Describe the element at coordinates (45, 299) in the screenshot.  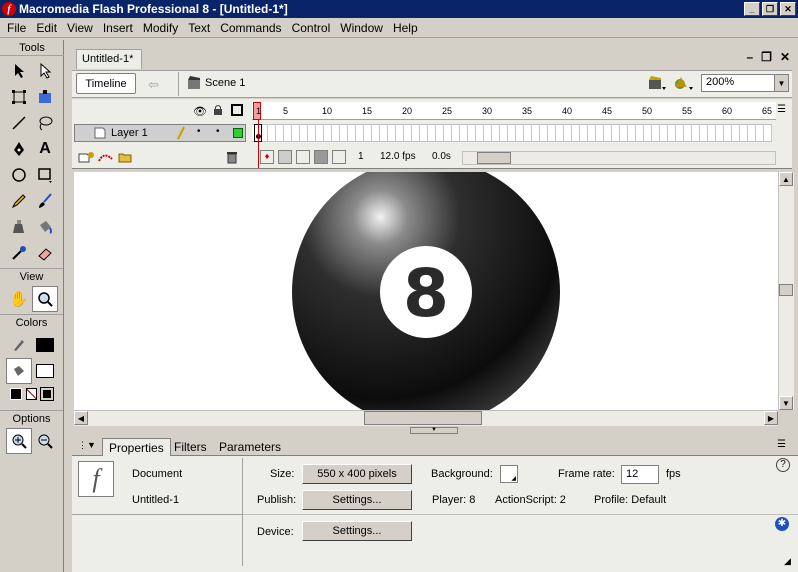
I see `zoom-tool-icon` at that location.